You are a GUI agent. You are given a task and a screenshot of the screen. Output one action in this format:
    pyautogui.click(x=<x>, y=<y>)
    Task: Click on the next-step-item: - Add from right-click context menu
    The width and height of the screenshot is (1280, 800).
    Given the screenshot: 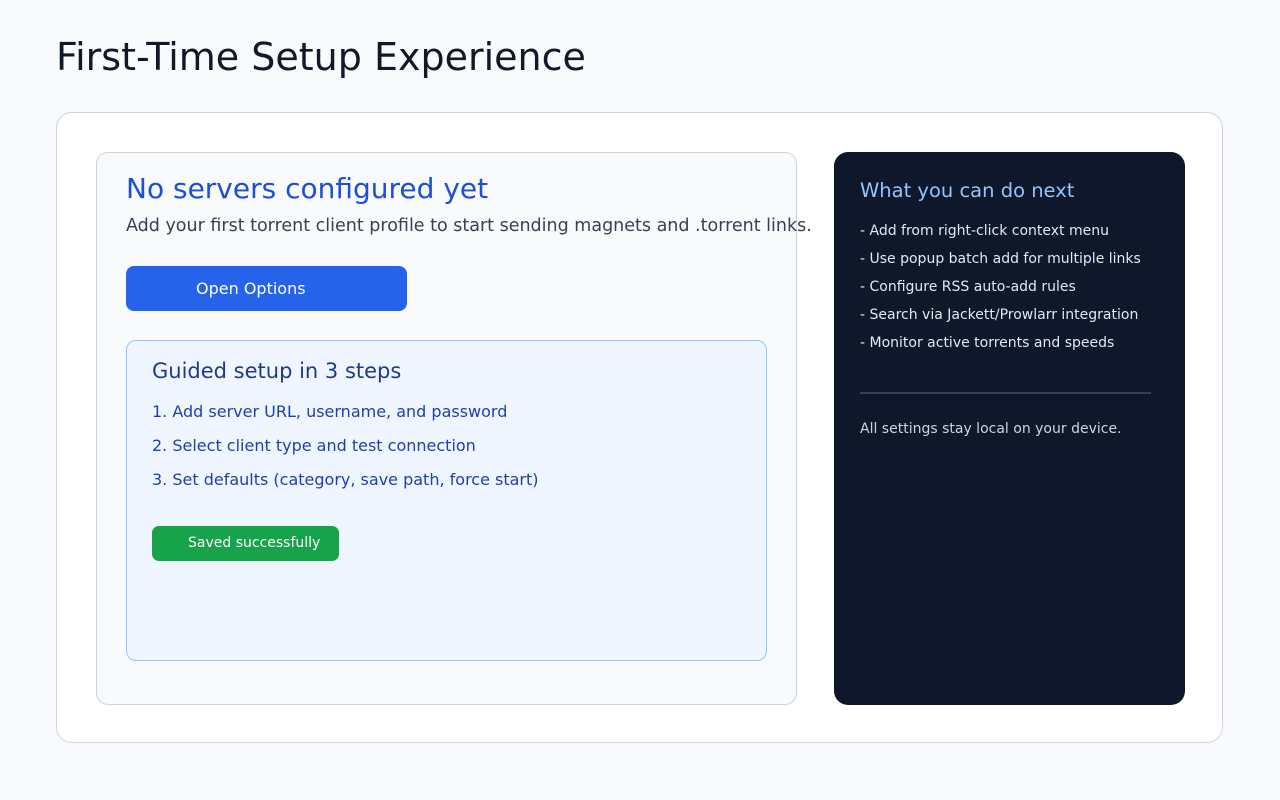 What is the action you would take?
    pyautogui.click(x=984, y=231)
    